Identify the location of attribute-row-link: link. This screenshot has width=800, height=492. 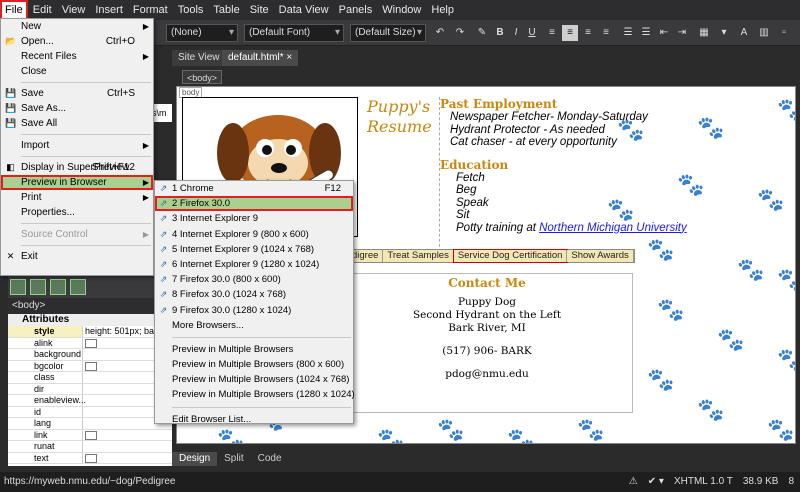
(90, 435).